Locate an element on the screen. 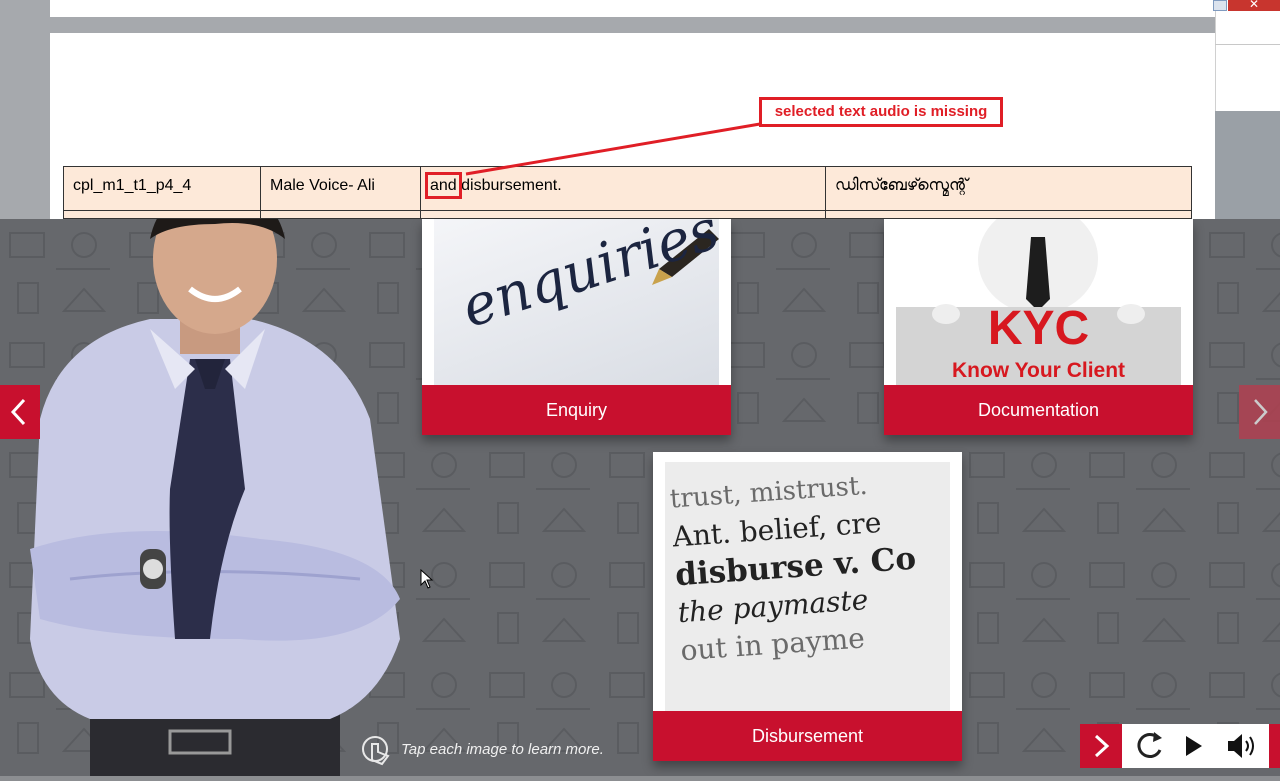  previous-slide-button is located at coordinates (20, 412).